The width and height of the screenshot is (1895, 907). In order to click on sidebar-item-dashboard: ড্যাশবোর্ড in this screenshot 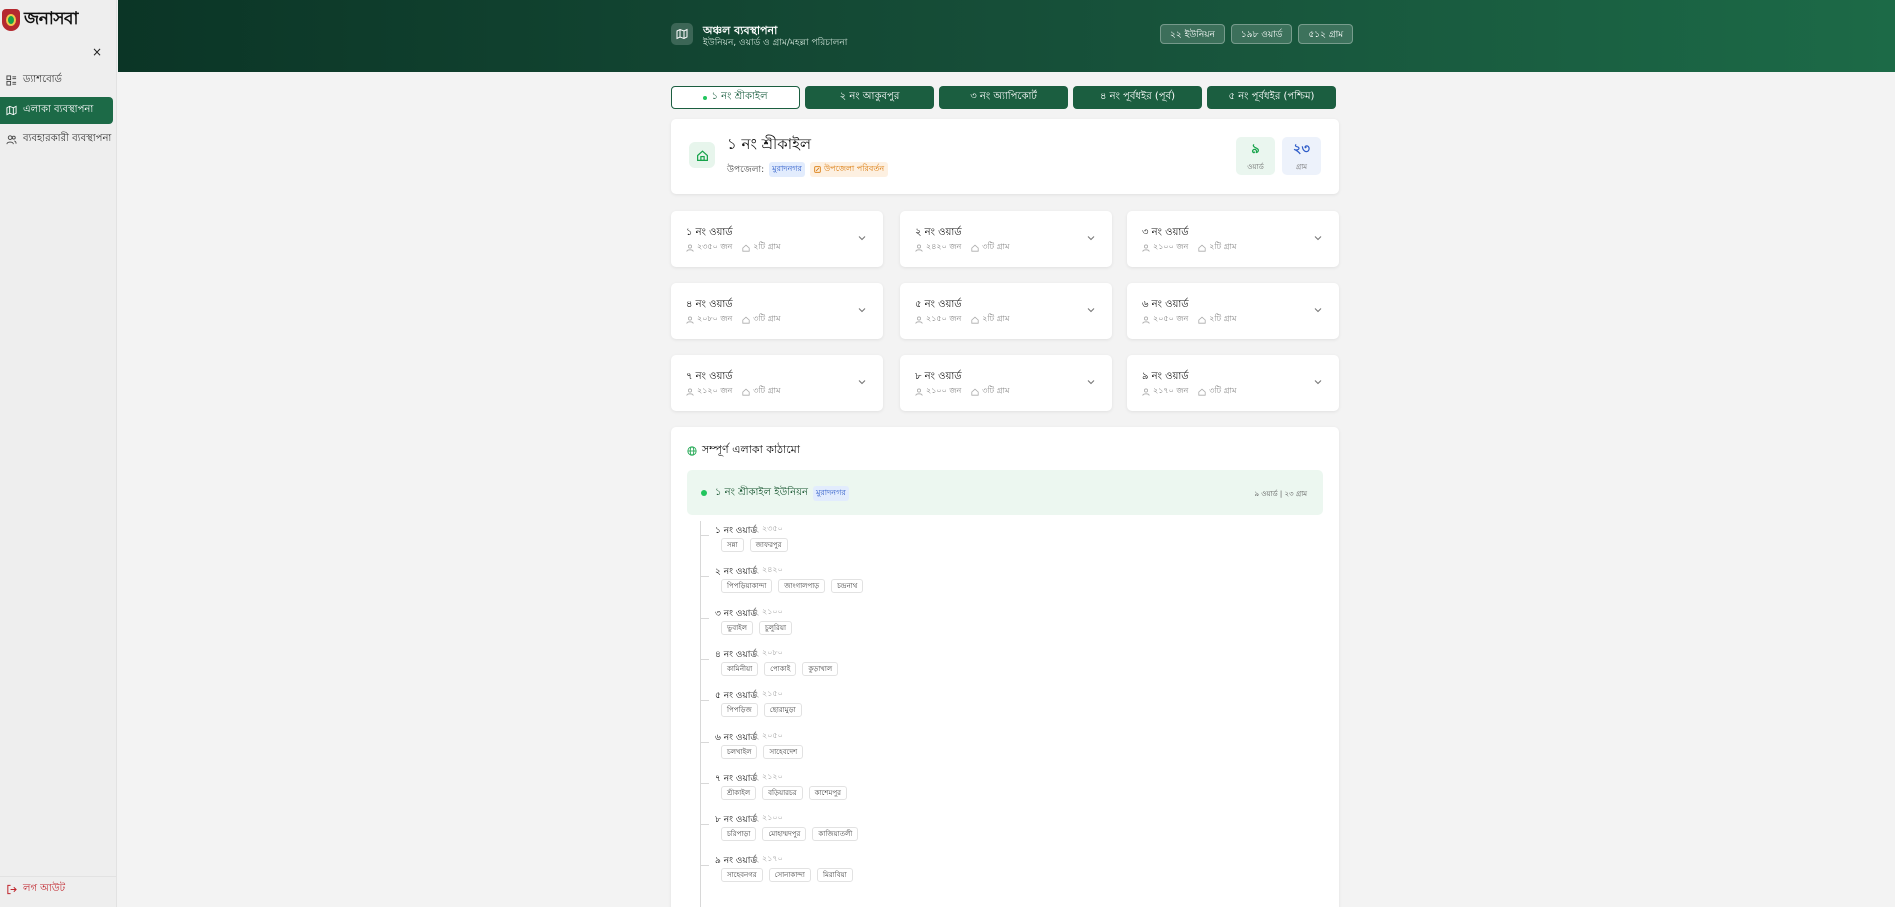, I will do `click(56, 80)`.